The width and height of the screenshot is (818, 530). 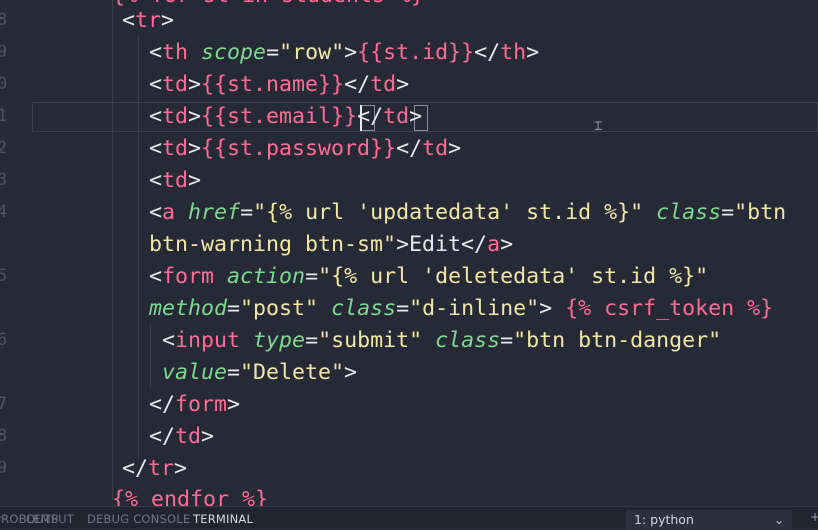 I want to click on mouse-ibeam-icon: ⌶, so click(x=598, y=126).